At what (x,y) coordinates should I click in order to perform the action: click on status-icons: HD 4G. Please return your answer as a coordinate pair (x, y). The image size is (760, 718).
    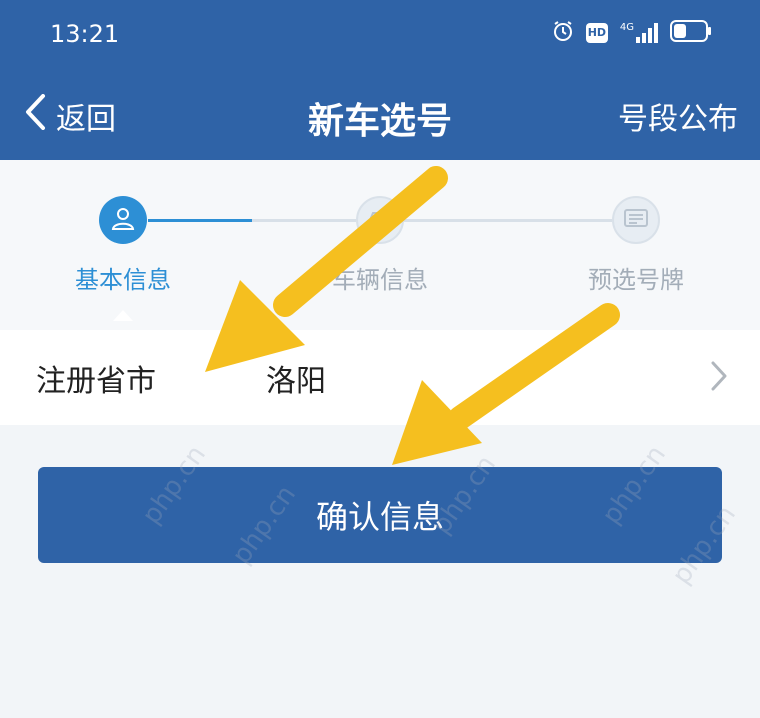
    Looking at the image, I should click on (632, 33).